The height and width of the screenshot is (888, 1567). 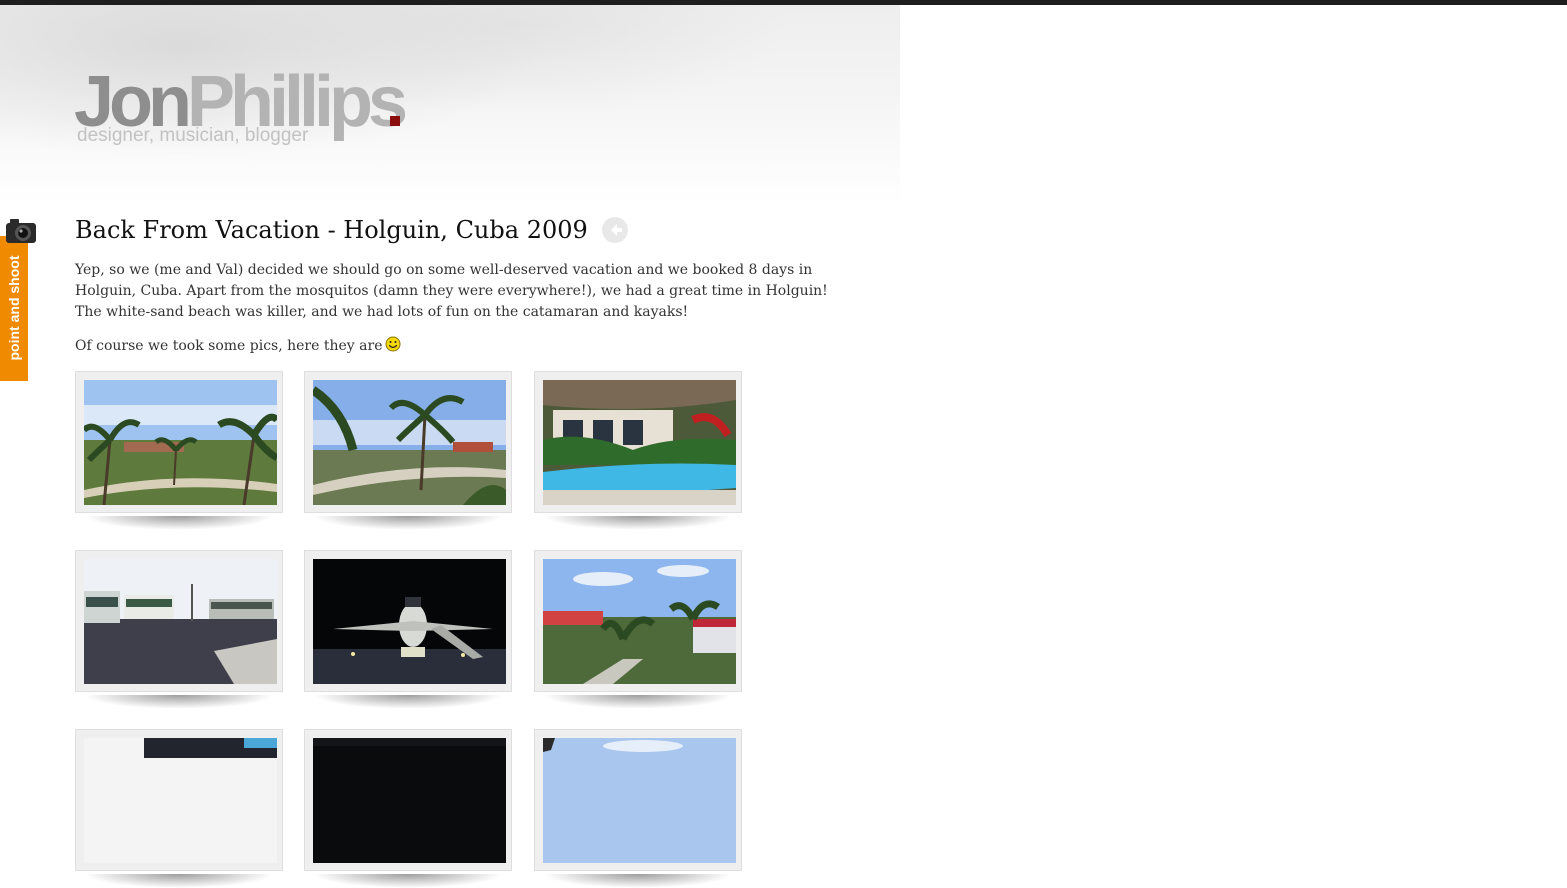 What do you see at coordinates (639, 800) in the screenshot?
I see `photo-sky-scene` at bounding box center [639, 800].